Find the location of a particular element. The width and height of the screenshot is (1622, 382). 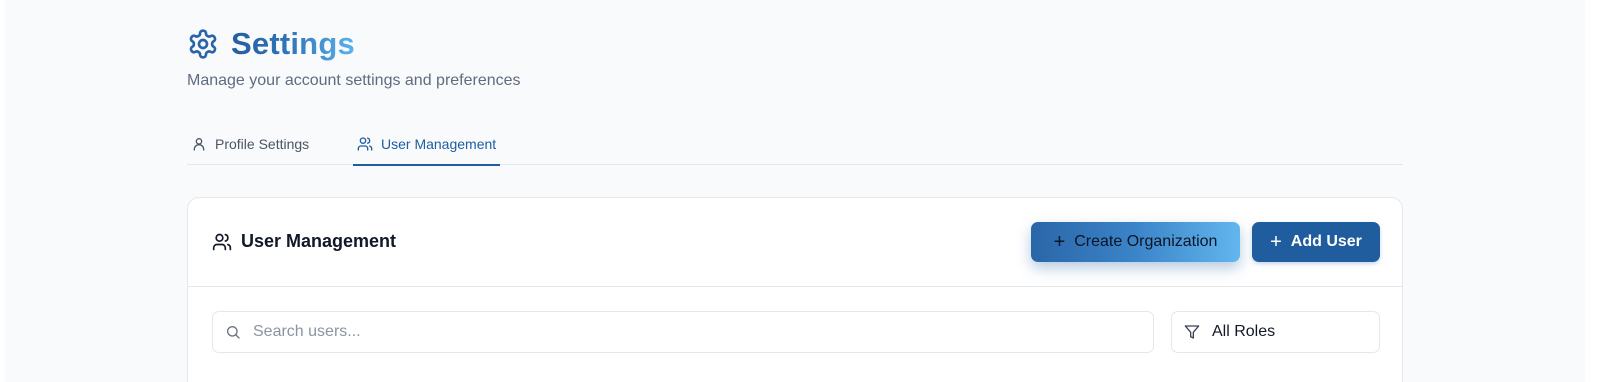

card-title-group: User Management is located at coordinates (304, 241).